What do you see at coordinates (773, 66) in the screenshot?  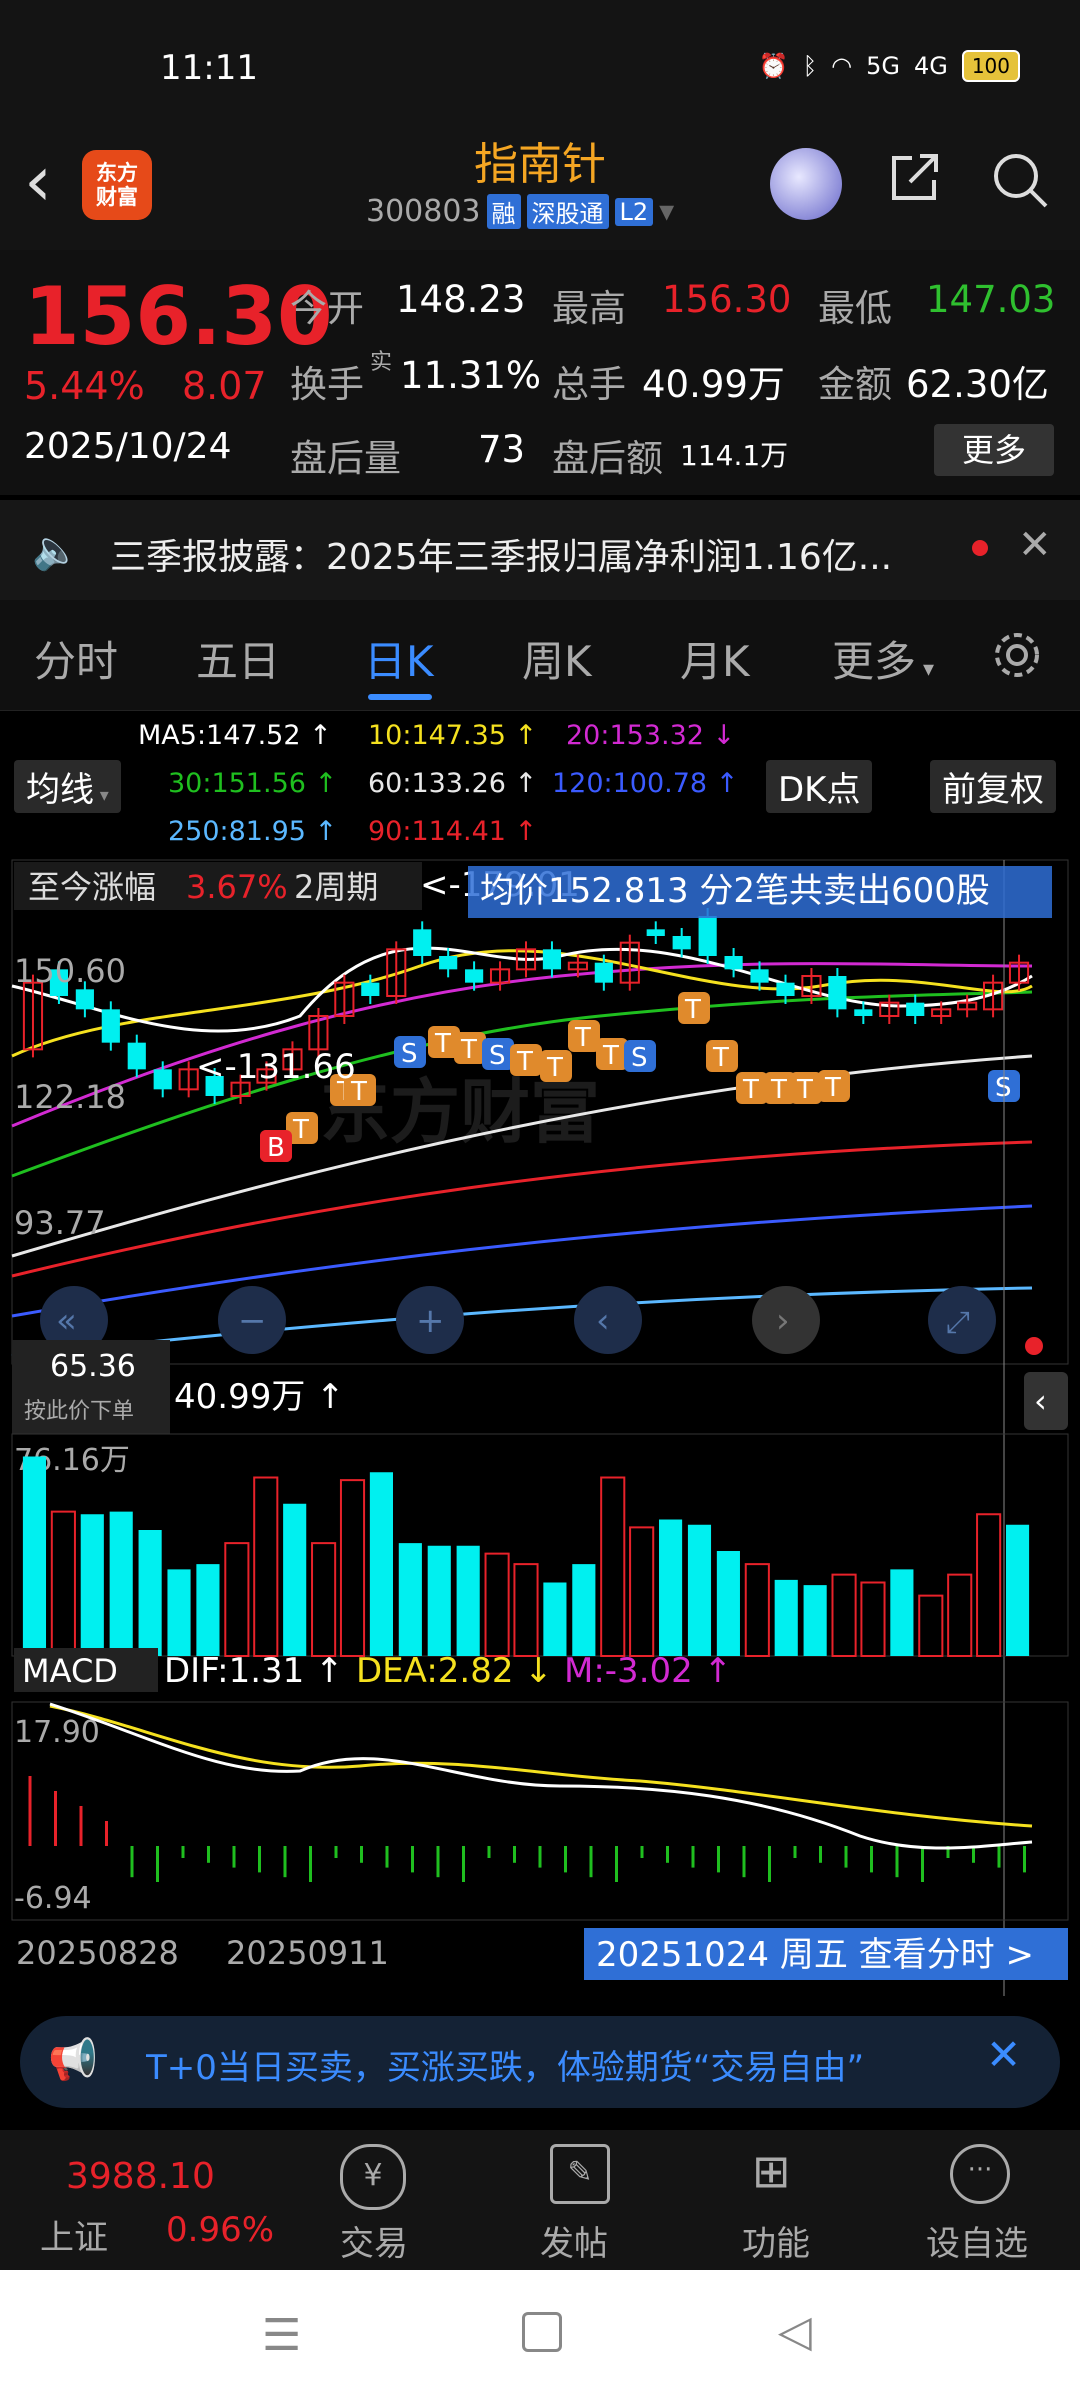 I see `alarm-icon: ⏰` at bounding box center [773, 66].